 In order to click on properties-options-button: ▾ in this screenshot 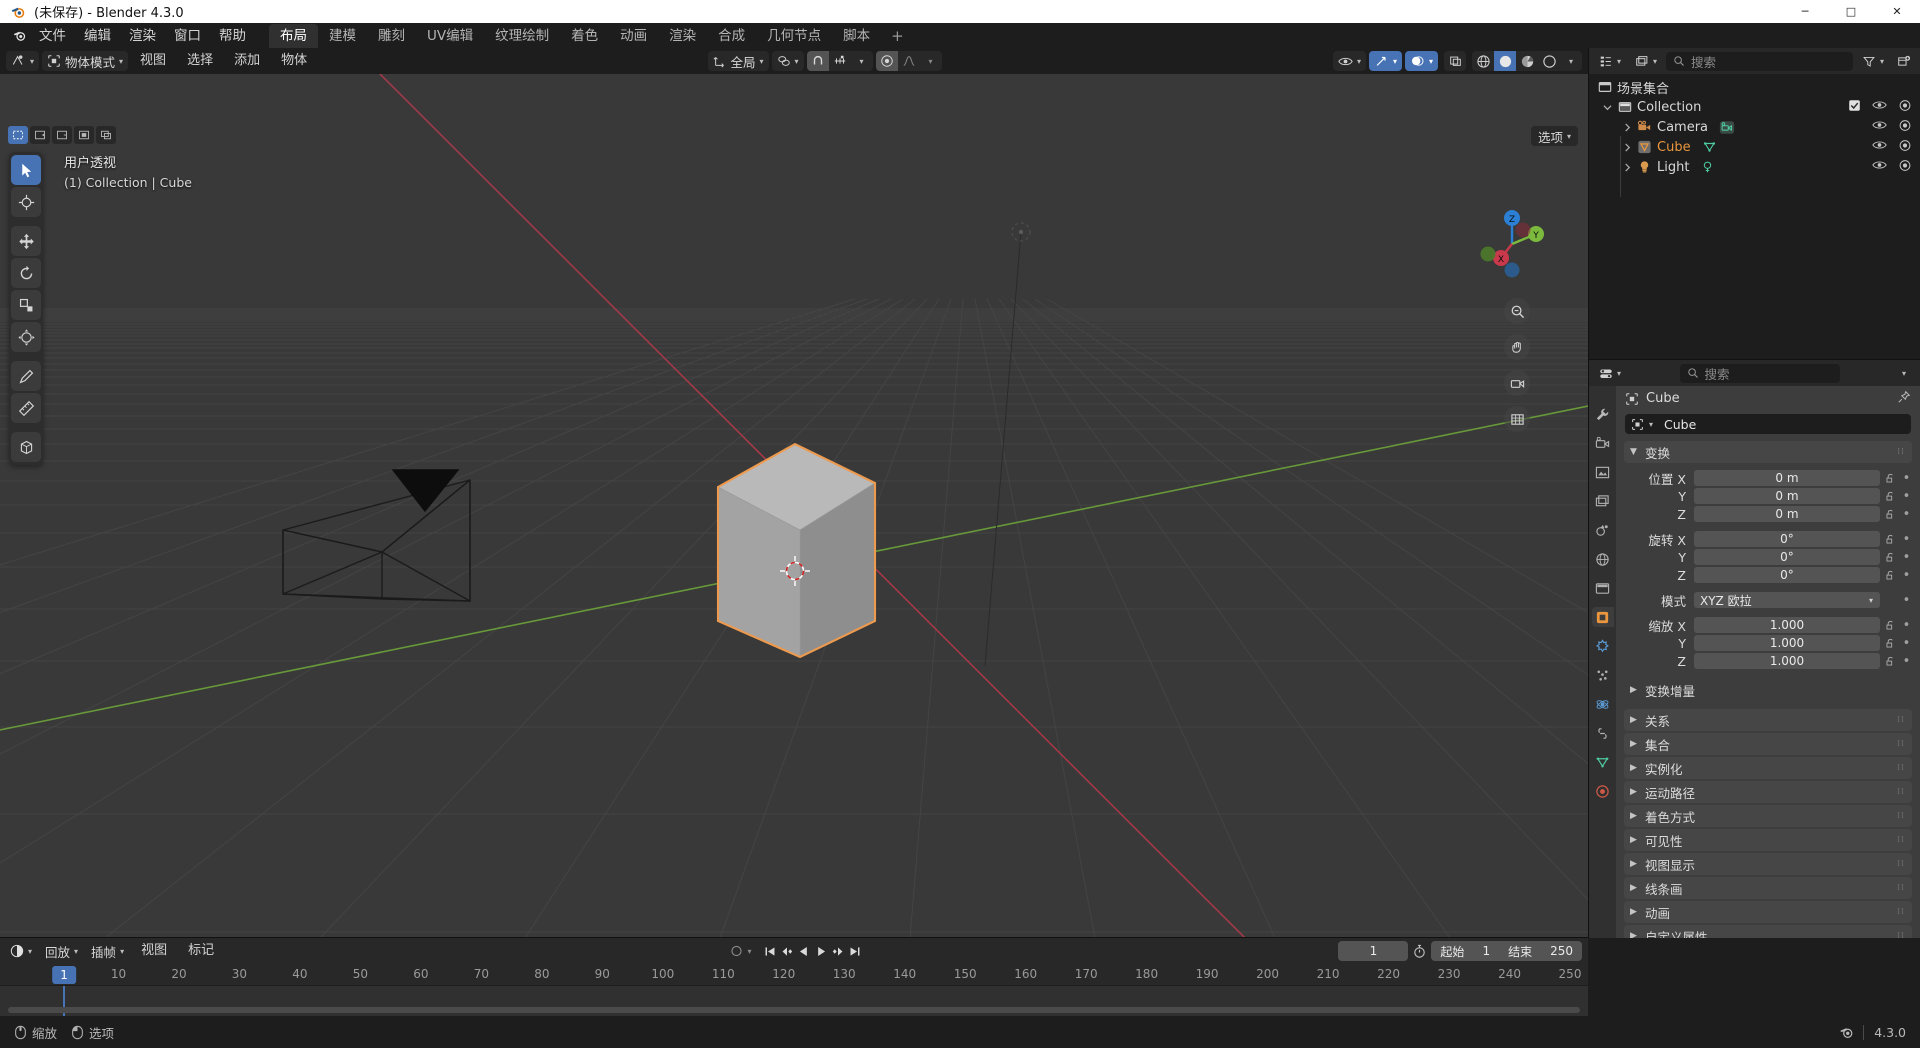, I will do `click(1903, 373)`.